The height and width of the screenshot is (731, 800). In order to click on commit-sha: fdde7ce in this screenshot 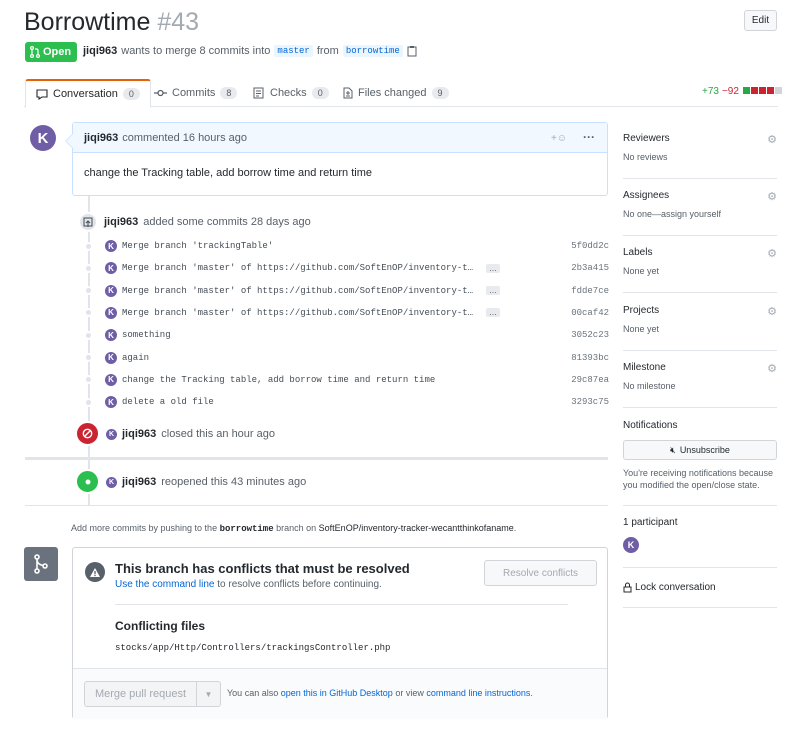, I will do `click(590, 291)`.